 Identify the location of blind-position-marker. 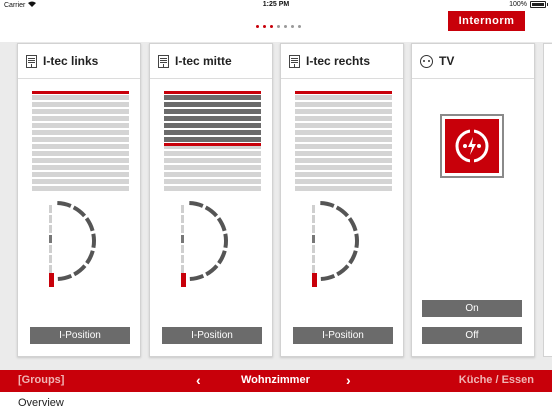
(212, 144).